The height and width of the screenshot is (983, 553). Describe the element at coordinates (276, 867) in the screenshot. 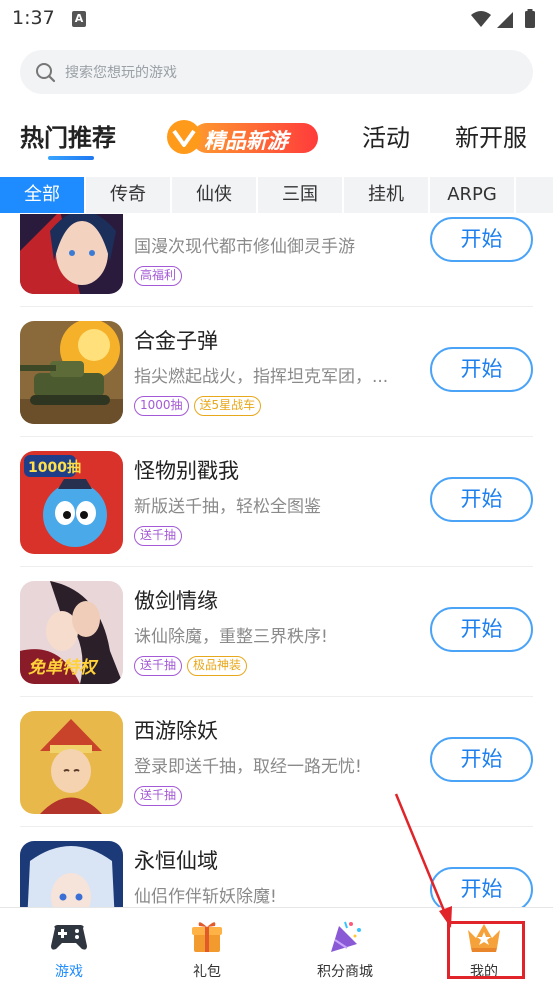

I see `list-item: 永恒仙域 仙侣作伴斩妖除魔! 开始` at that location.